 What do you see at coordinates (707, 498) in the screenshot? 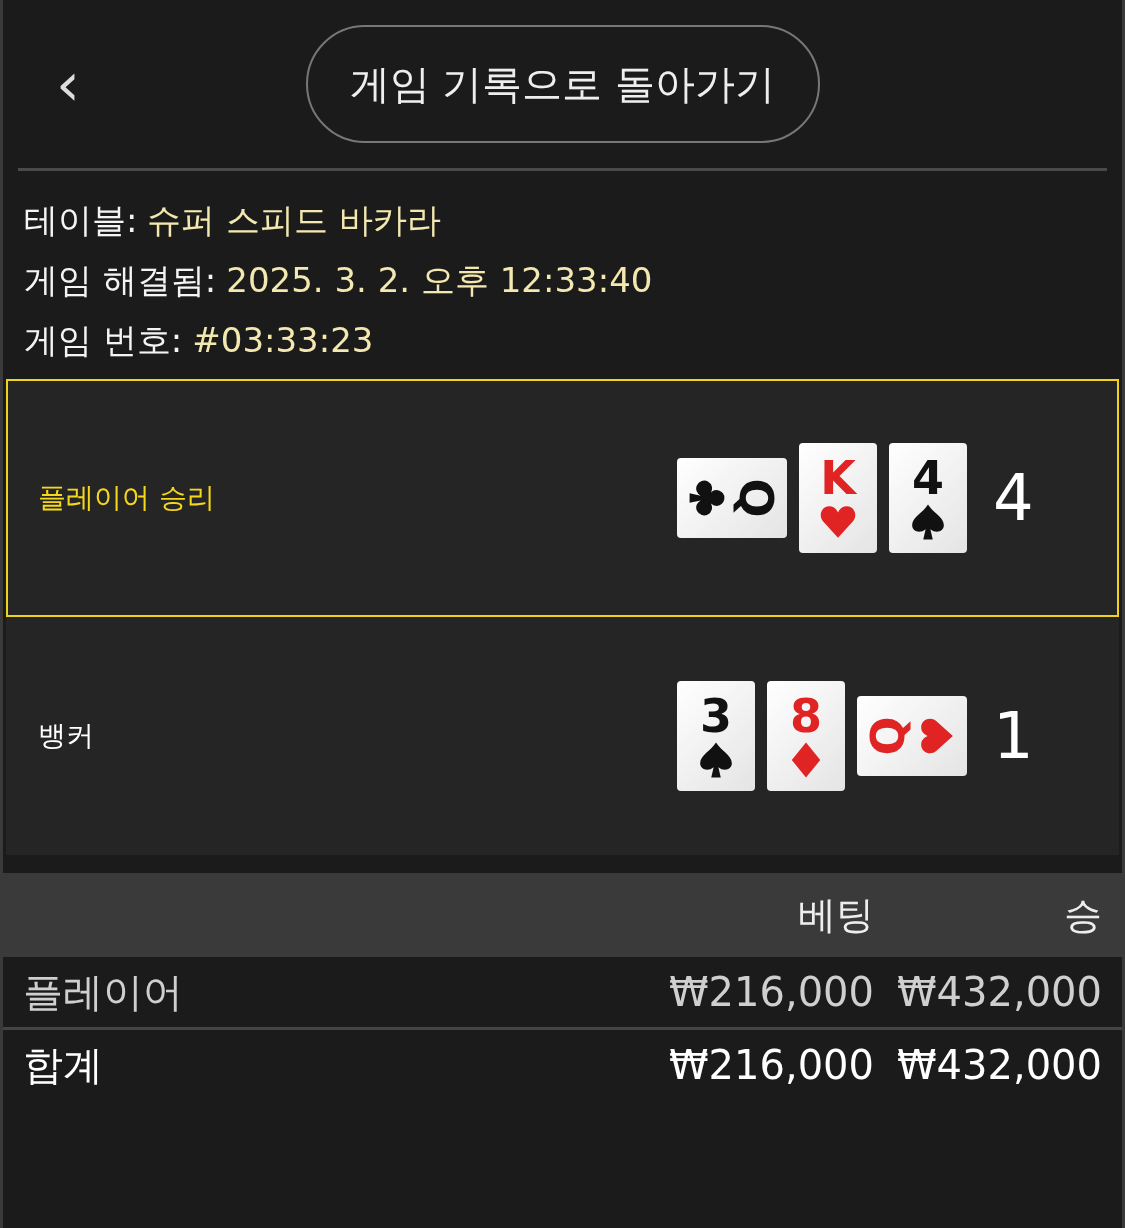
I see `club-icon` at bounding box center [707, 498].